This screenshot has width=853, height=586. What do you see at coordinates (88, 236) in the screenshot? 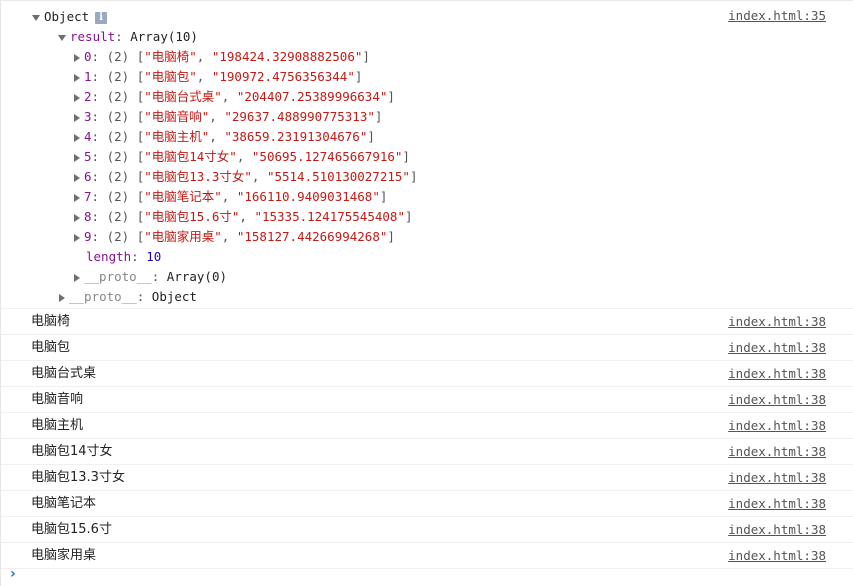
I see `item-index: 9` at bounding box center [88, 236].